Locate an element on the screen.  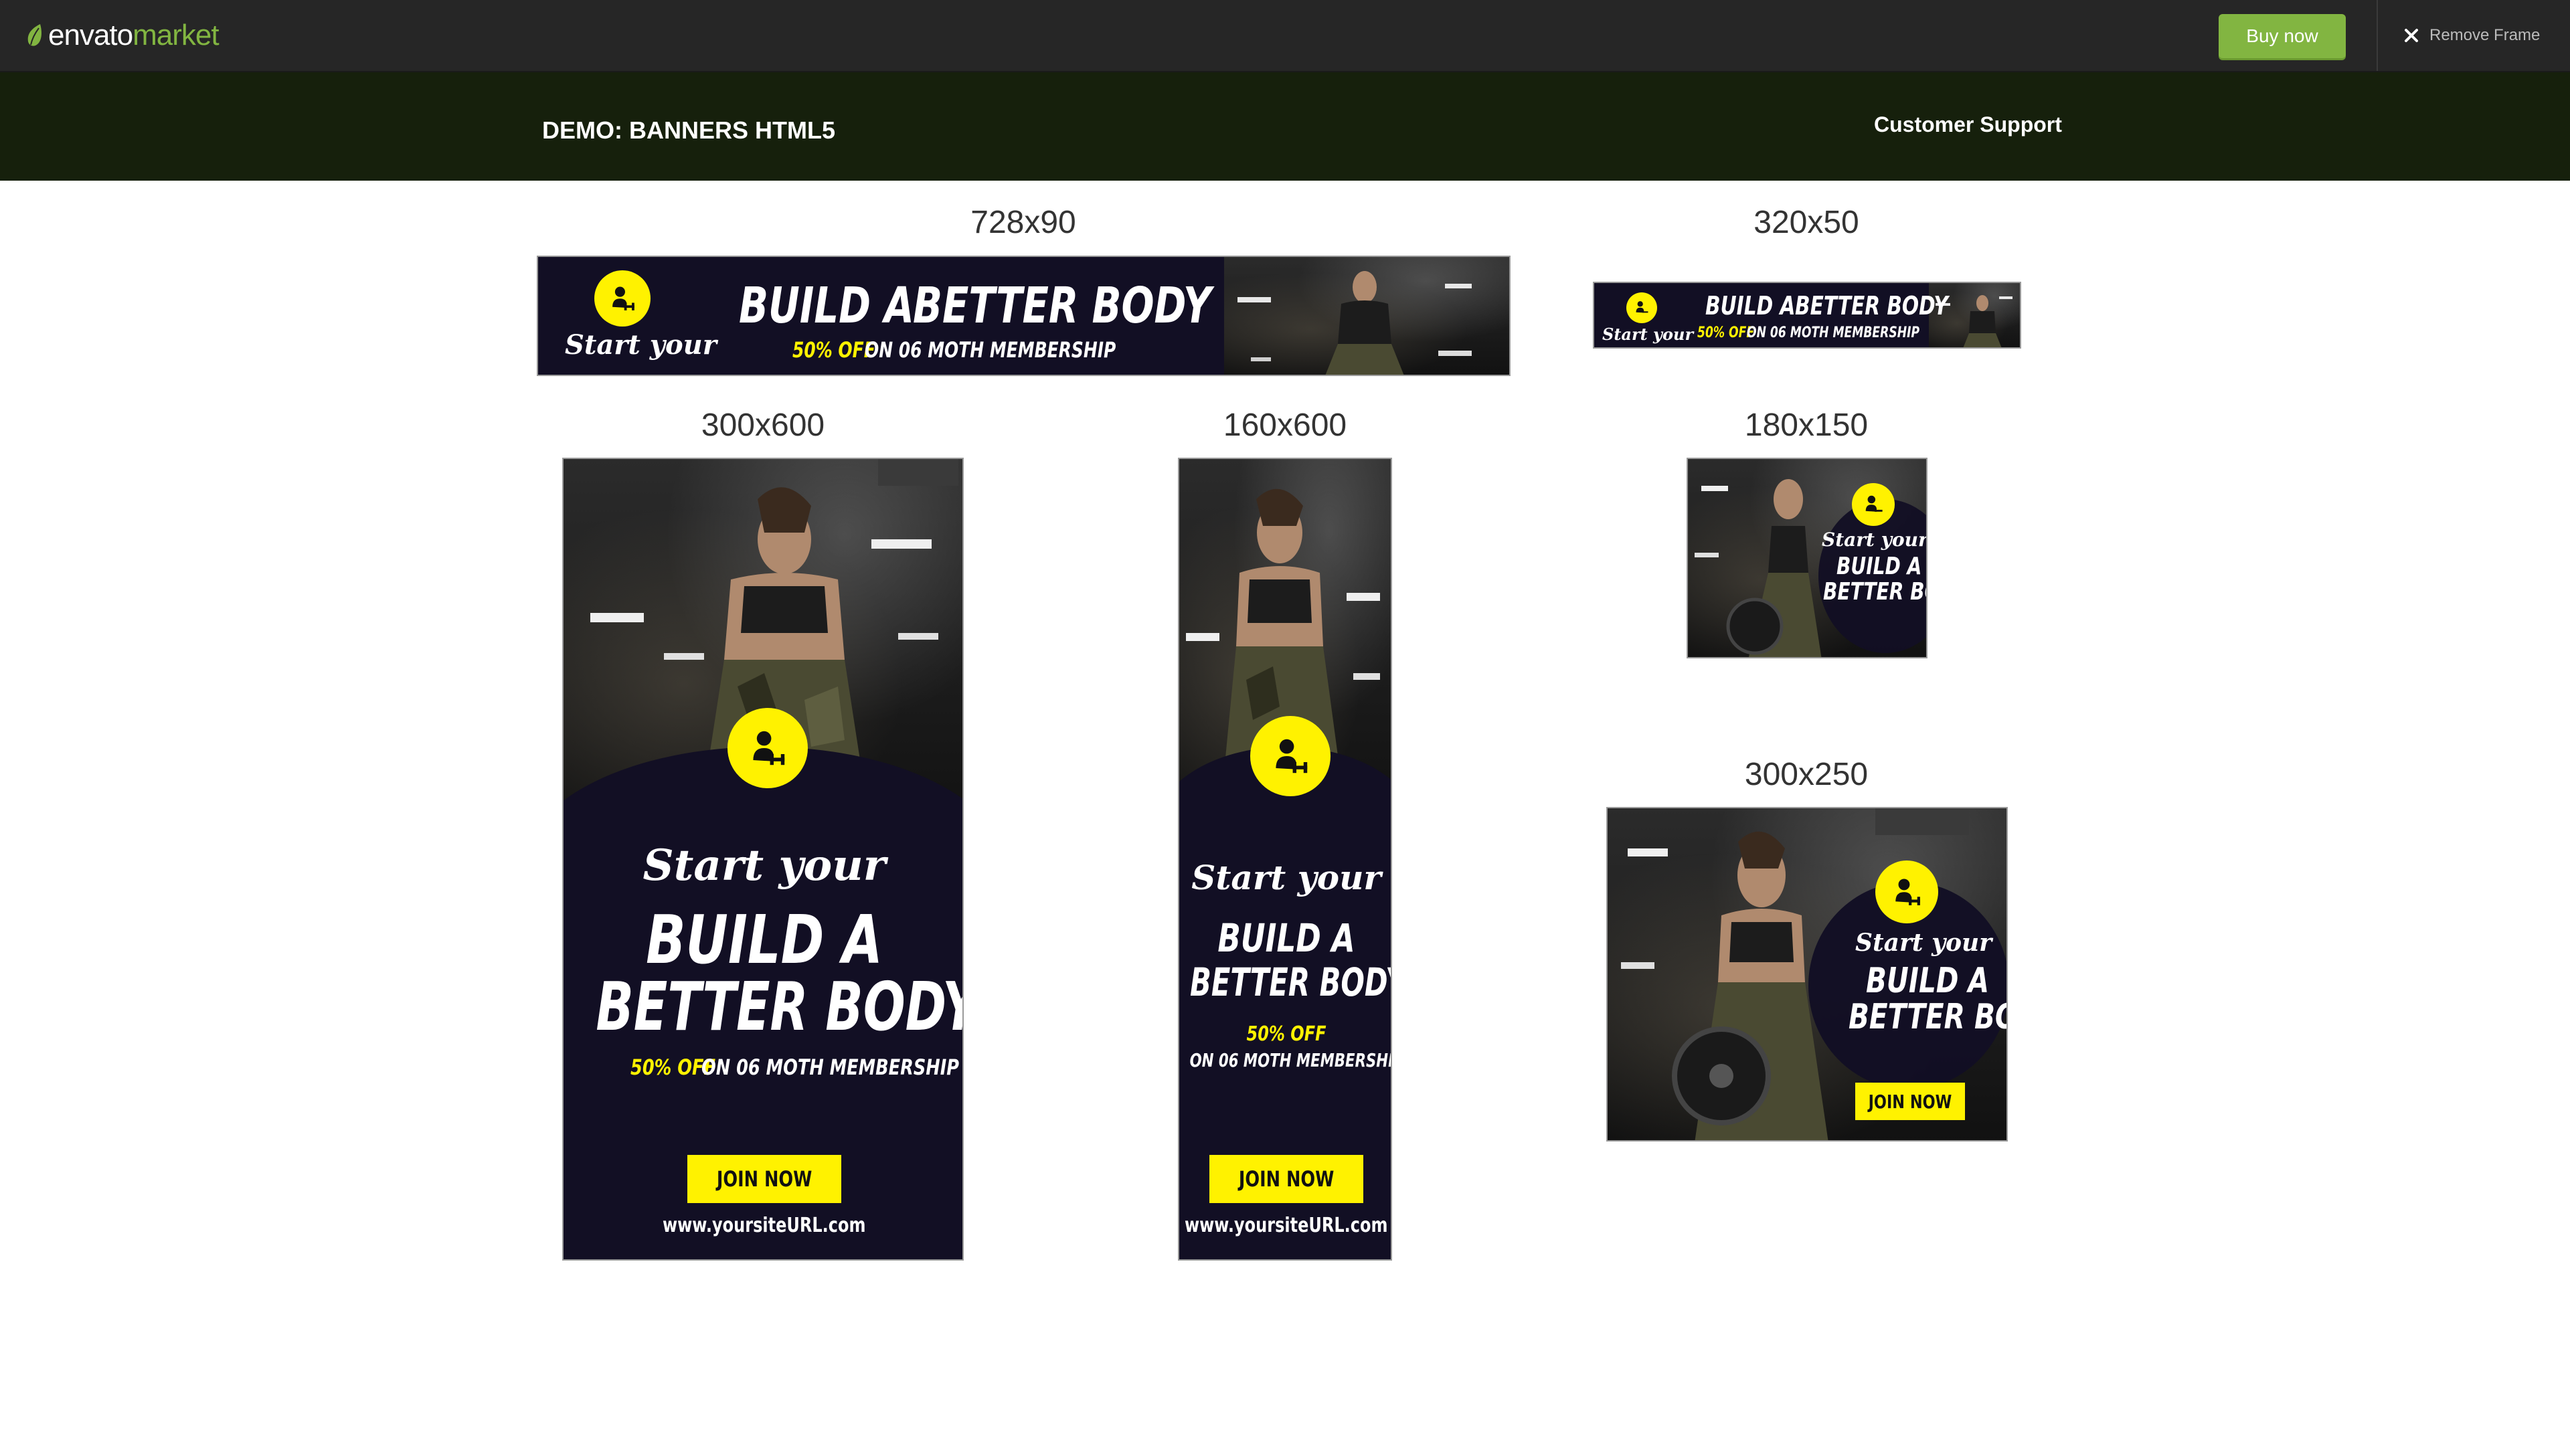
logo-market-text: market is located at coordinates (176, 35).